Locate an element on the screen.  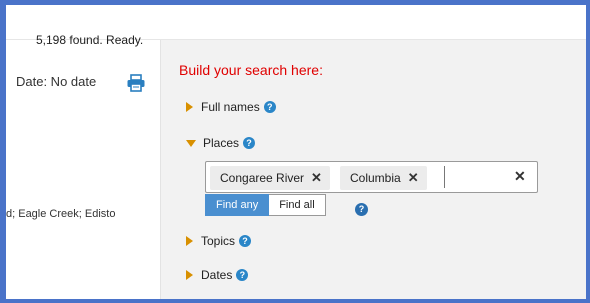
clear-all-icon: ✕ is located at coordinates (520, 176).